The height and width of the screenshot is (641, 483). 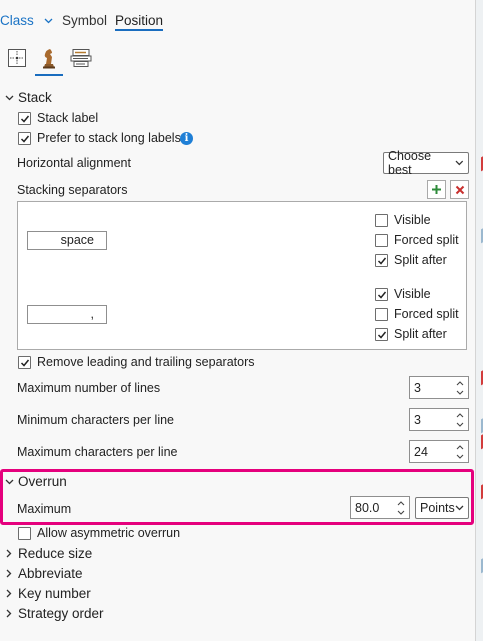 I want to click on stack-section-header: Stack, so click(x=28, y=97).